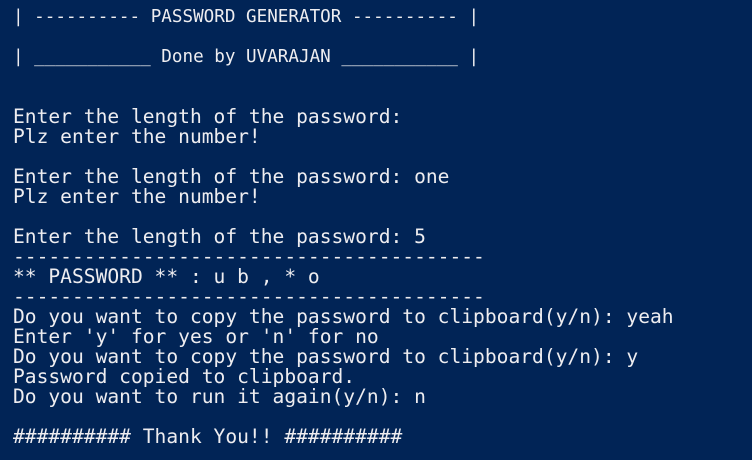 The width and height of the screenshot is (752, 460). What do you see at coordinates (376, 455) in the screenshot?
I see `terminal-input-area` at bounding box center [376, 455].